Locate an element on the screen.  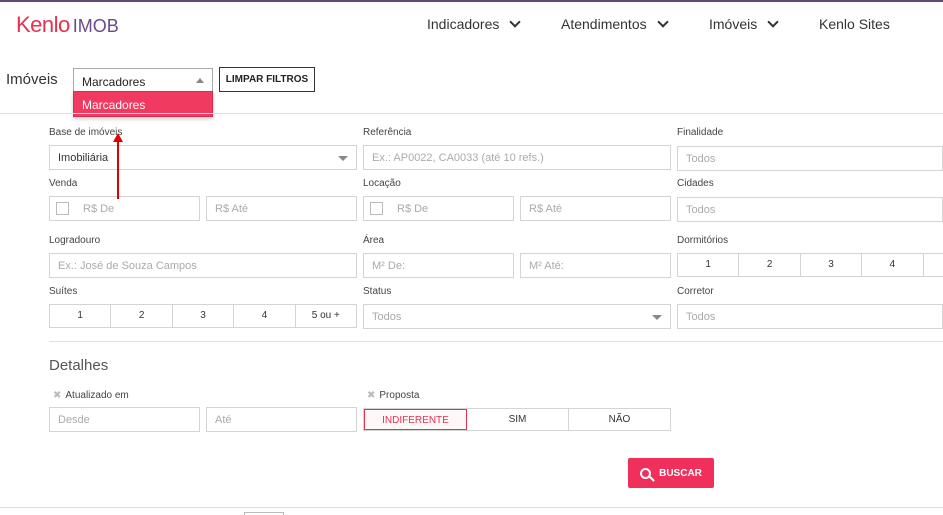
nav-indicadores: Indicadores is located at coordinates (474, 23).